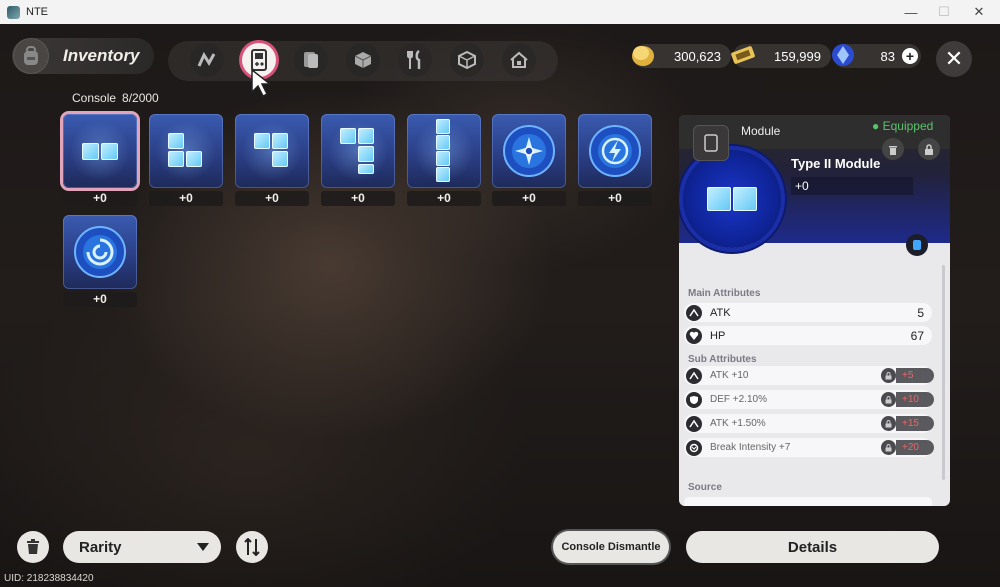 The image size is (1000, 587). Describe the element at coordinates (203, 547) in the screenshot. I see `dropdown-caret-icon` at that location.